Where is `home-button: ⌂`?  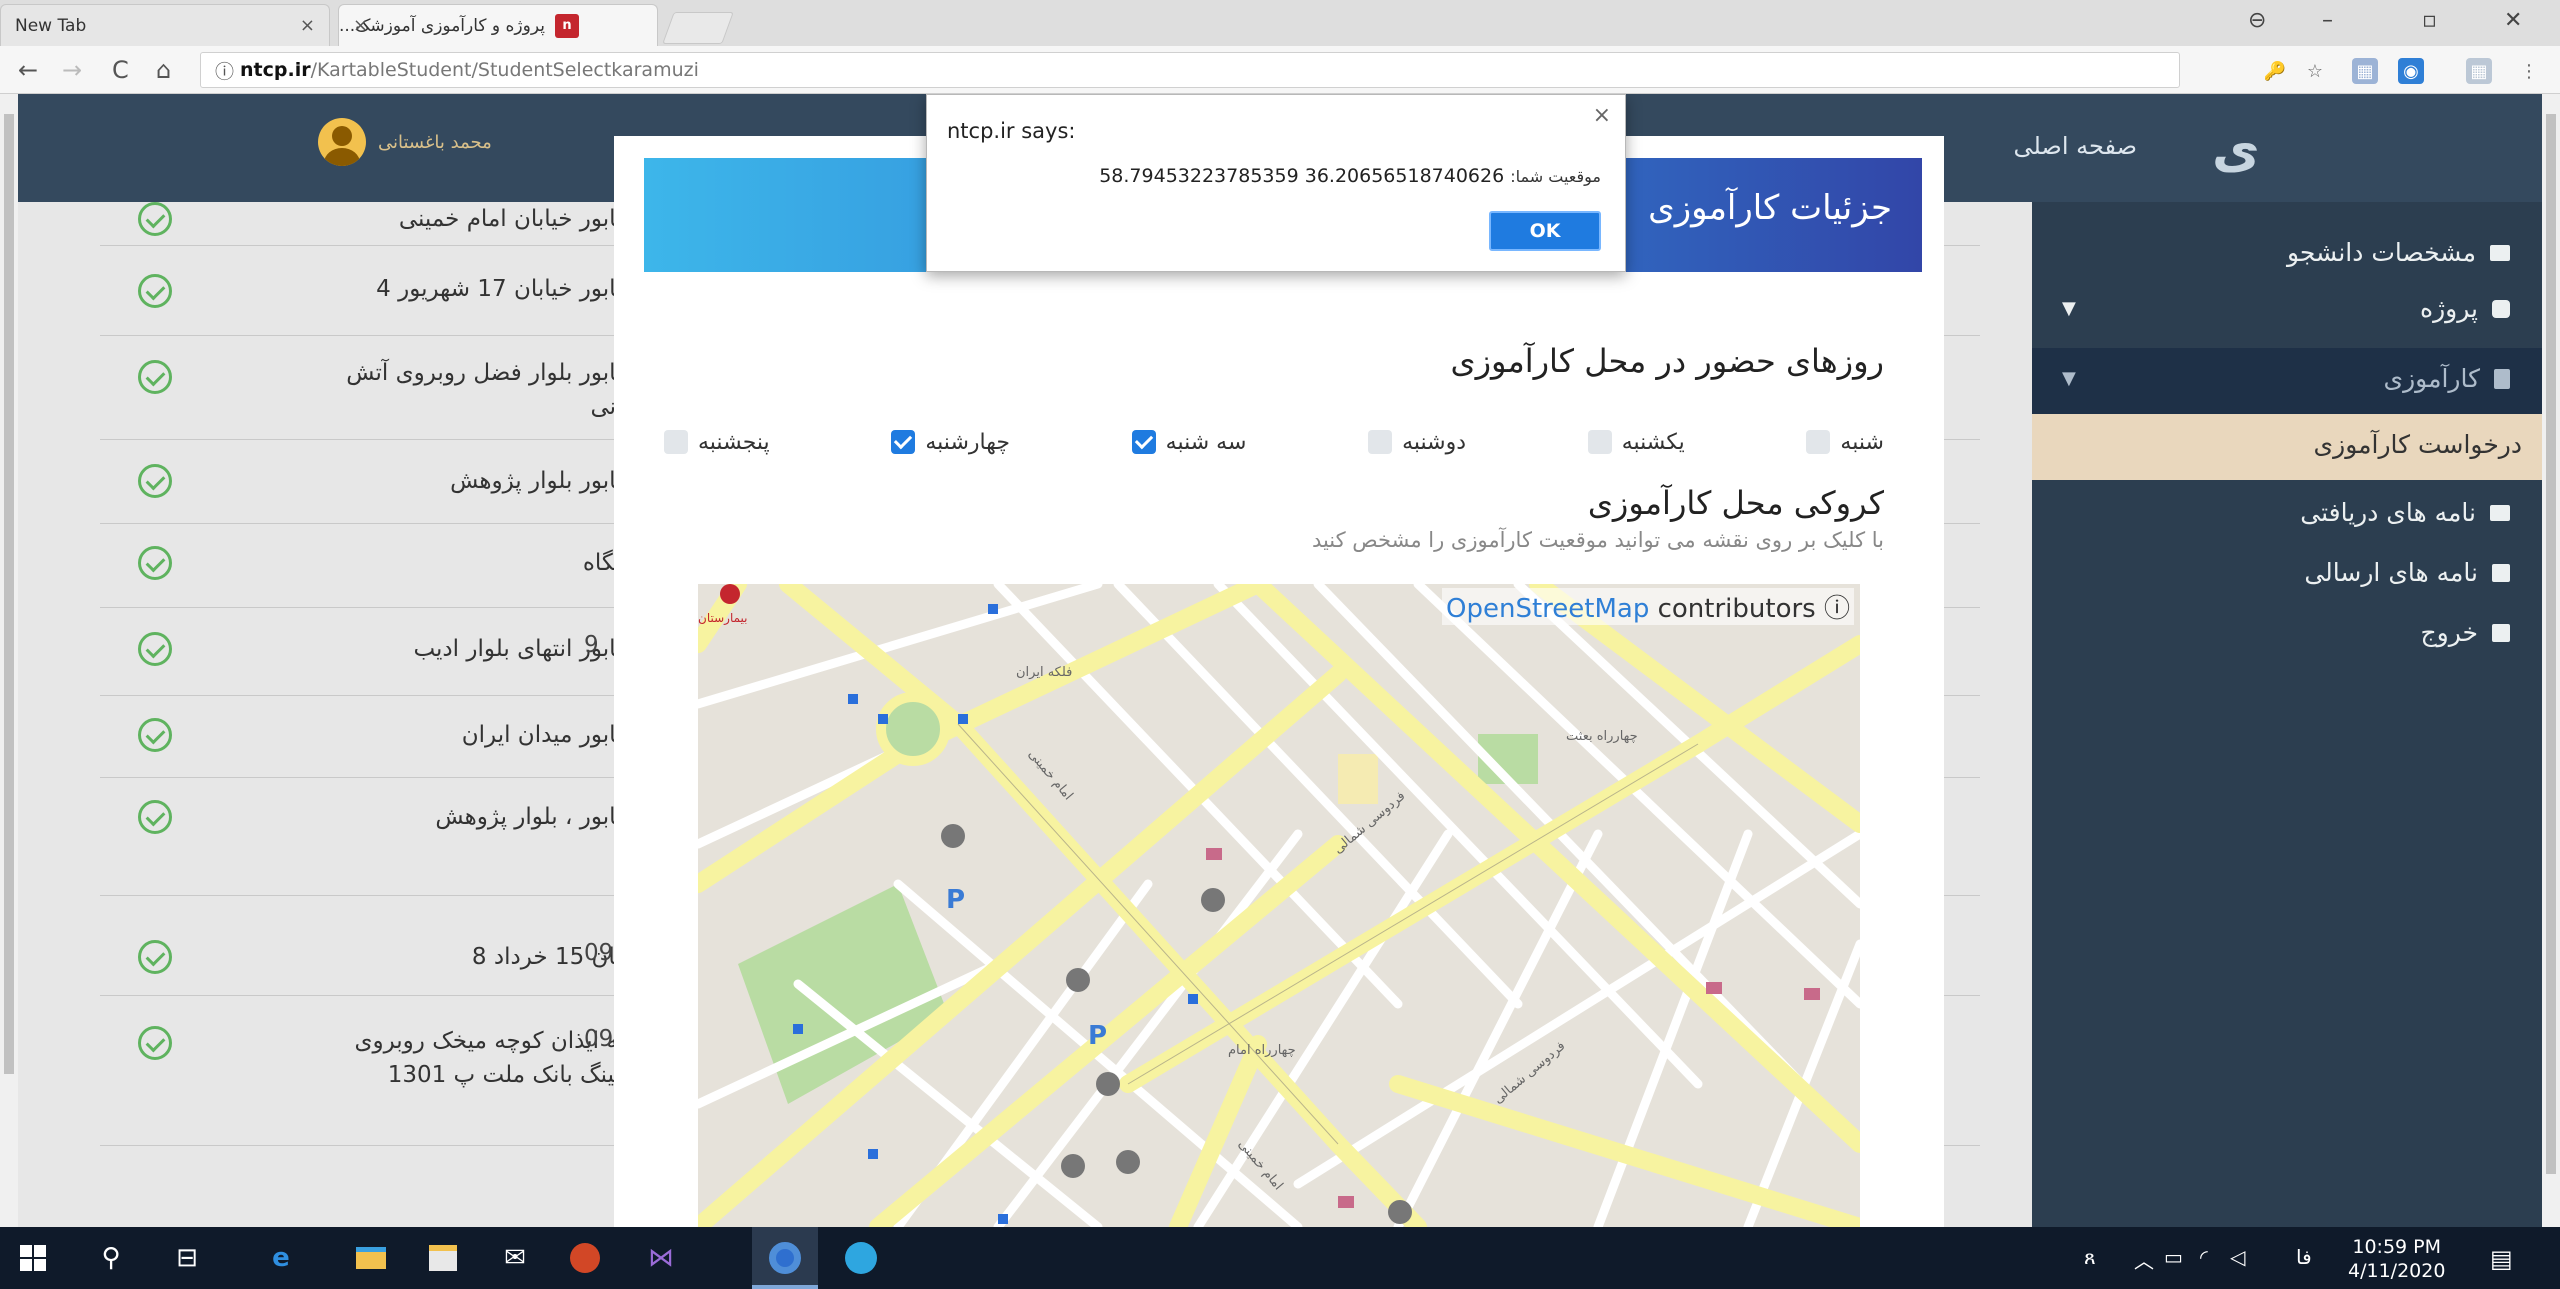
home-button: ⌂ is located at coordinates (163, 70).